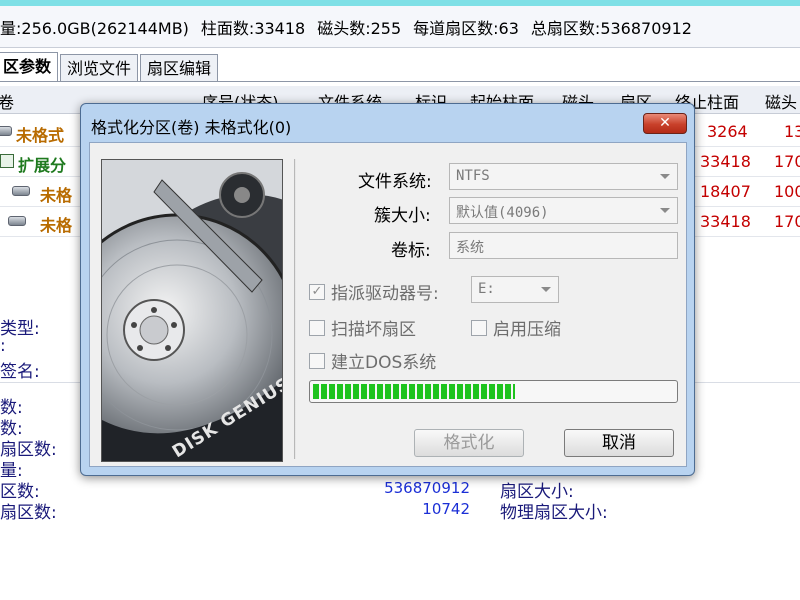 The width and height of the screenshot is (800, 600). I want to click on cluster-size-label: 簇大小:, so click(402, 216).